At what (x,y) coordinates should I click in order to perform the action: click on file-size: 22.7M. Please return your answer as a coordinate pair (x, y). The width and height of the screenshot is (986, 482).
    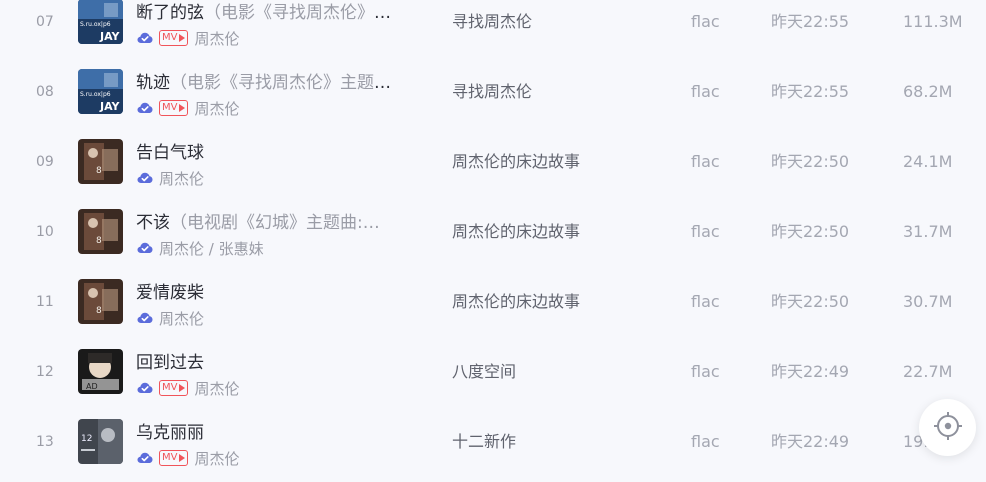
    Looking at the image, I should click on (928, 371).